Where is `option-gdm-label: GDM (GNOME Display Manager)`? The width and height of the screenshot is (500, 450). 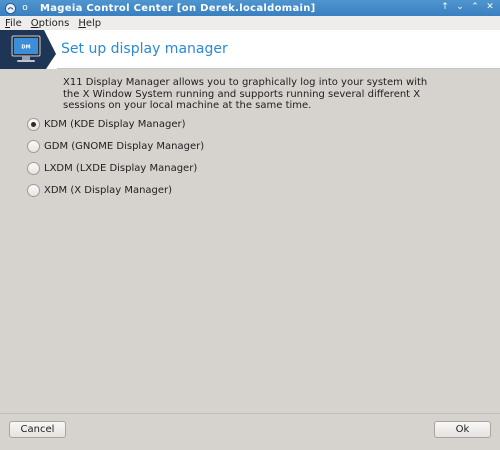 option-gdm-label: GDM (GNOME Display Manager) is located at coordinates (124, 146).